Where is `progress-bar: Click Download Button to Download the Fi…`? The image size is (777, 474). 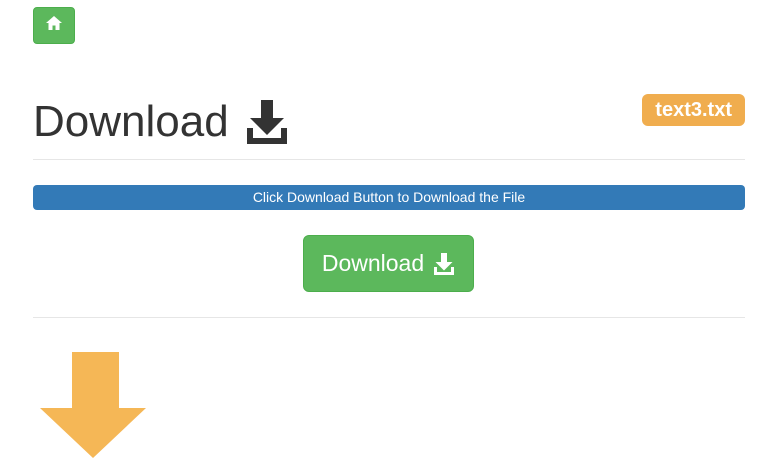
progress-bar: Click Download Button to Download the Fi… is located at coordinates (389, 197).